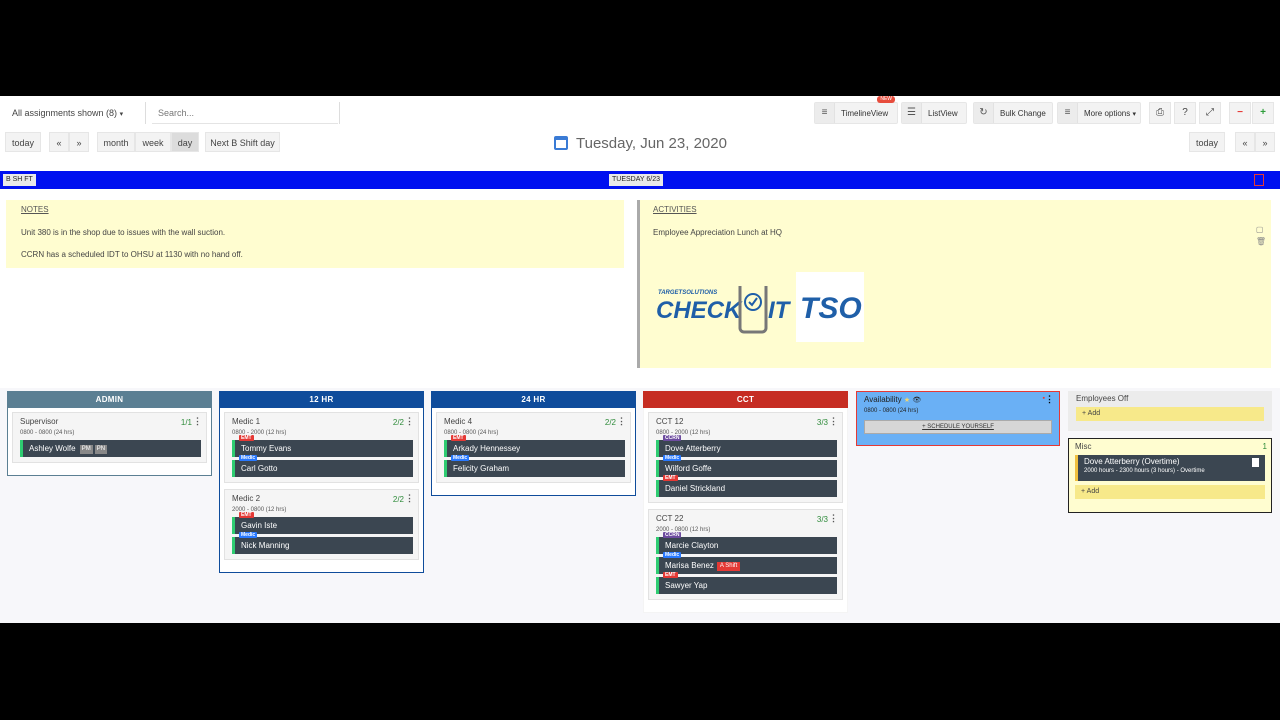 The image size is (1280, 720). Describe the element at coordinates (746, 563) in the screenshot. I see `assignment-slot: Medic Marisa Benez A Shift` at that location.